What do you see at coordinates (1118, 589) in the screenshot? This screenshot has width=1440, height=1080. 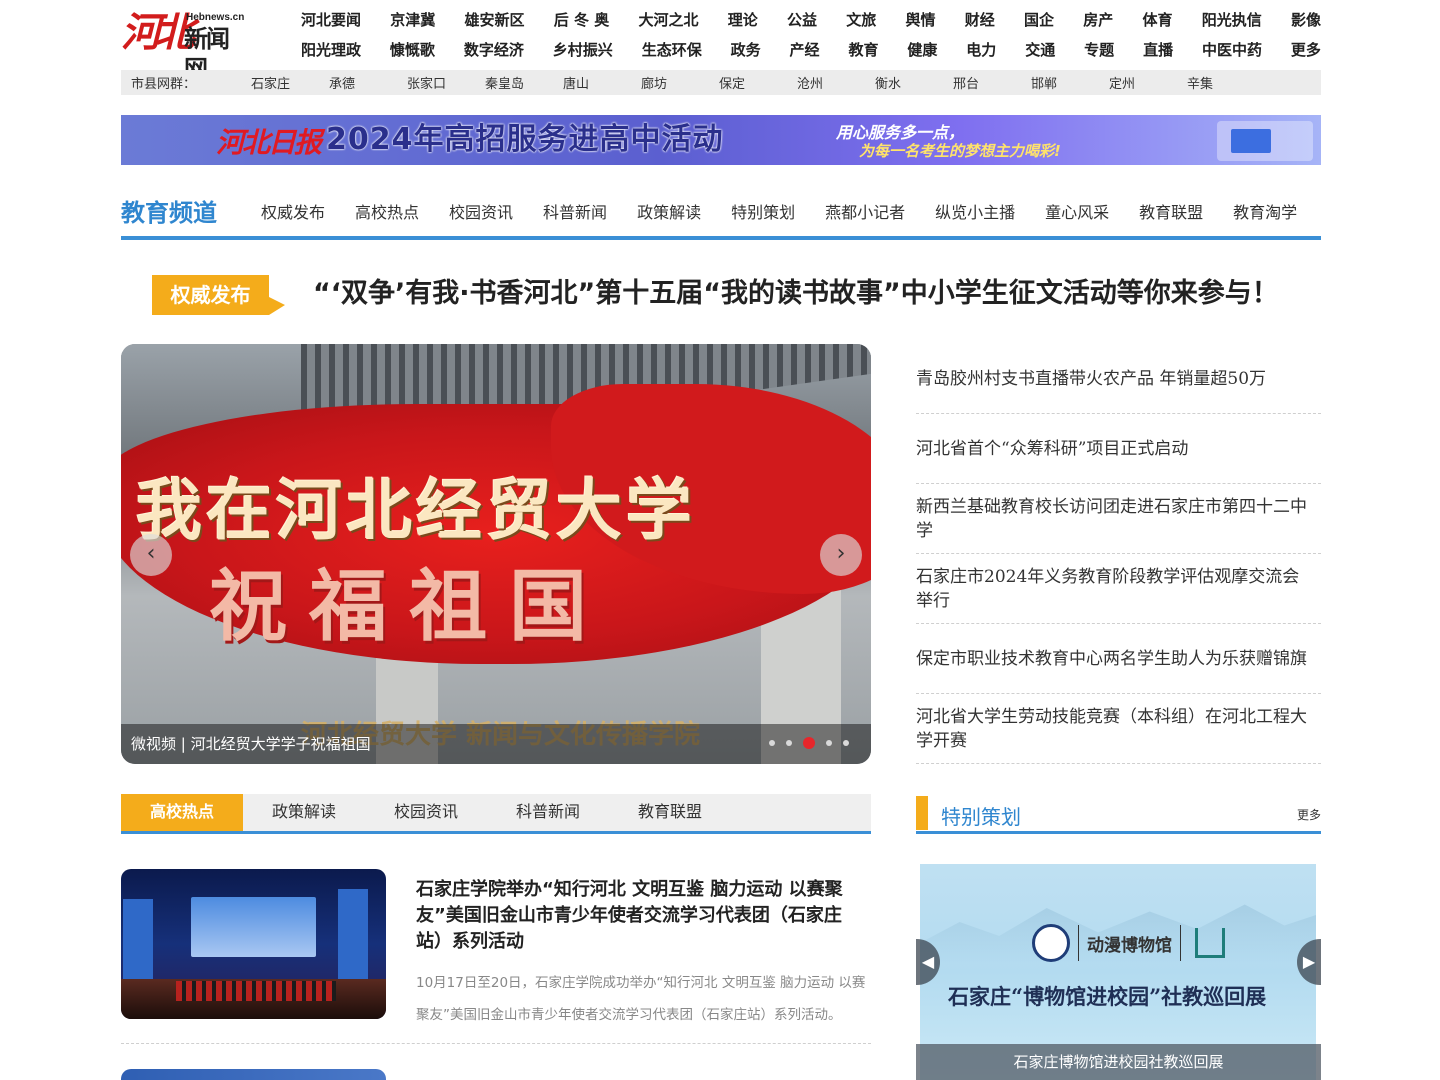 I see `news-list-item: 石家庄市2024年义务教育阶段教学评估观摩交流会举行` at bounding box center [1118, 589].